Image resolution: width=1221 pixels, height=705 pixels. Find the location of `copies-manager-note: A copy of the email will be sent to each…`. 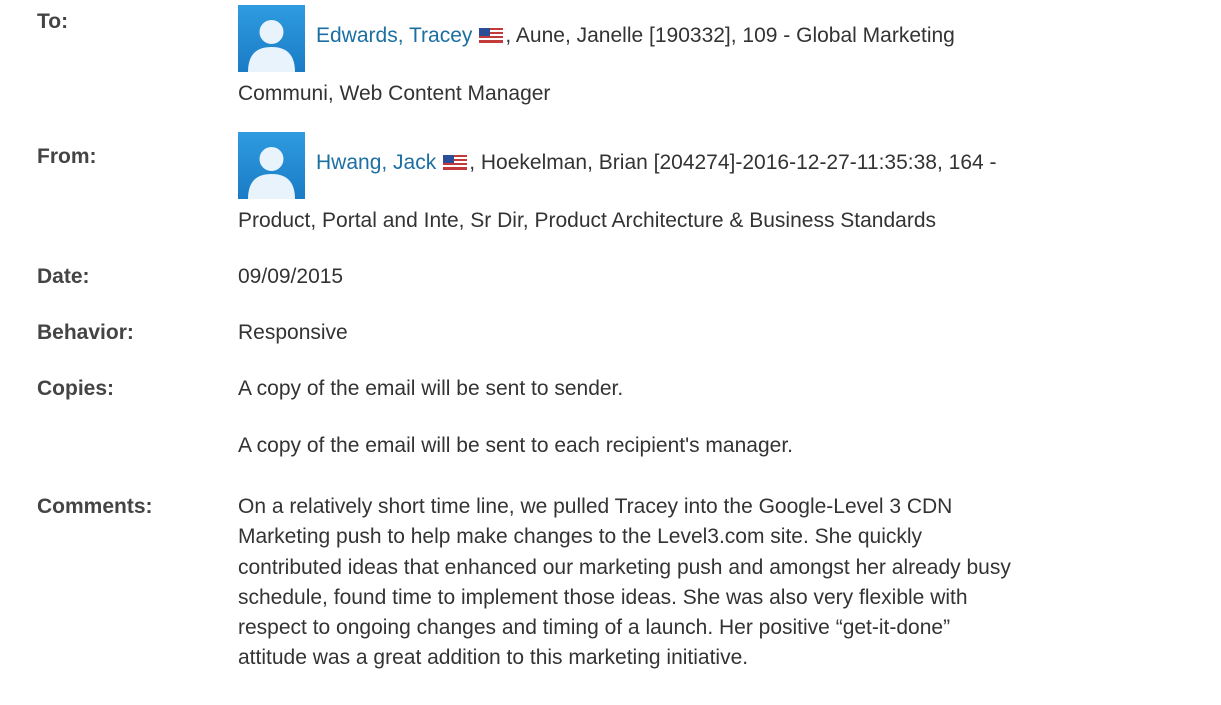

copies-manager-note: A copy of the email will be sent to each… is located at coordinates (515, 445).